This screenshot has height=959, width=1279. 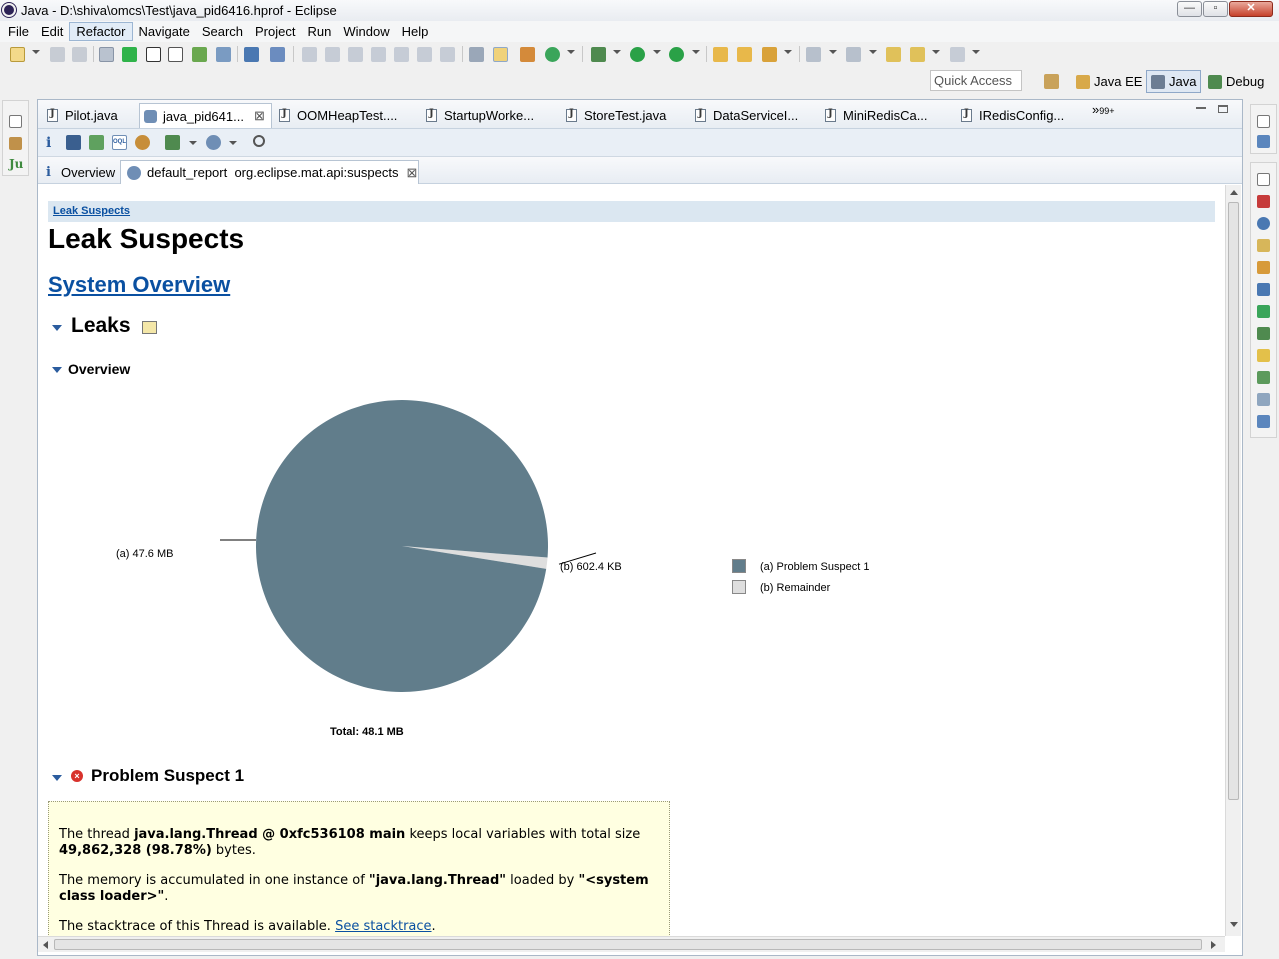 What do you see at coordinates (233, 143) in the screenshot?
I see `query-browser-dropdown-icon` at bounding box center [233, 143].